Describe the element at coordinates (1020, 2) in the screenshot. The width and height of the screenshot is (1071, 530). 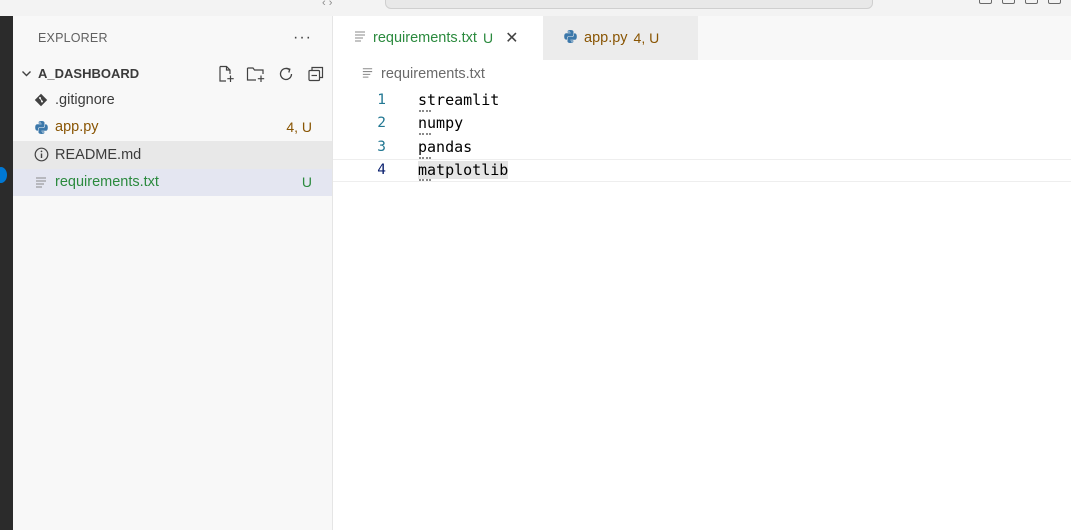
I see `layout-controls` at that location.